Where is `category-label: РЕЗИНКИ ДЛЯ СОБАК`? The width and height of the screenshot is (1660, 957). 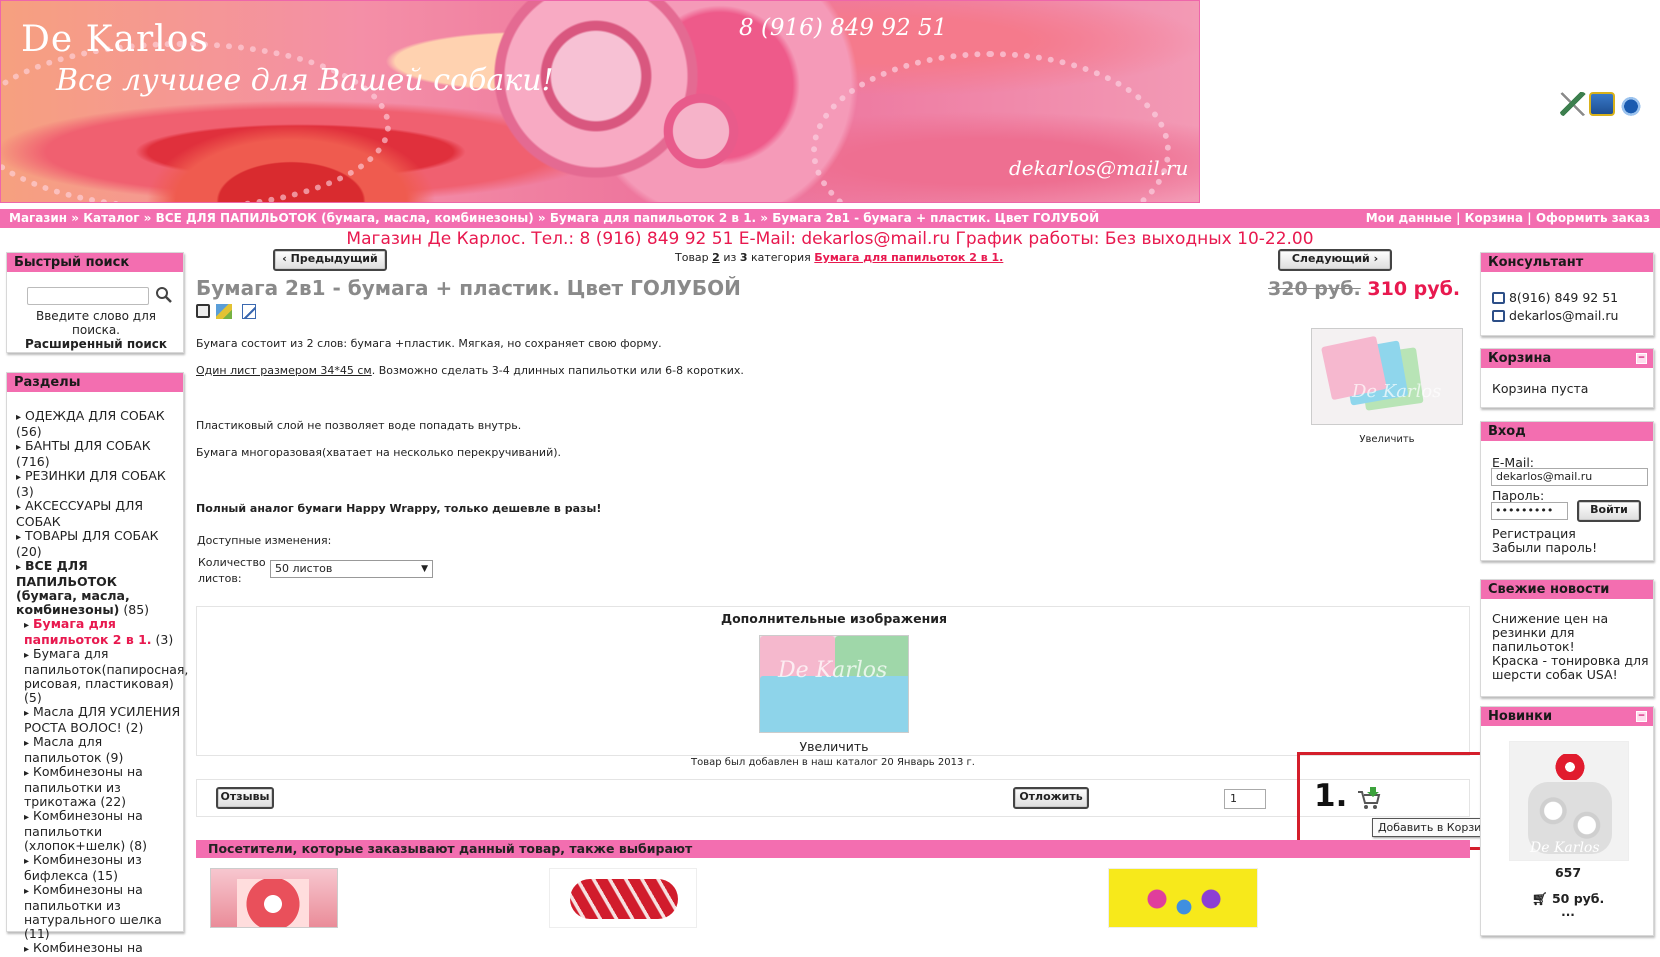 category-label: РЕЗИНКИ ДЛЯ СОБАК is located at coordinates (95, 475).